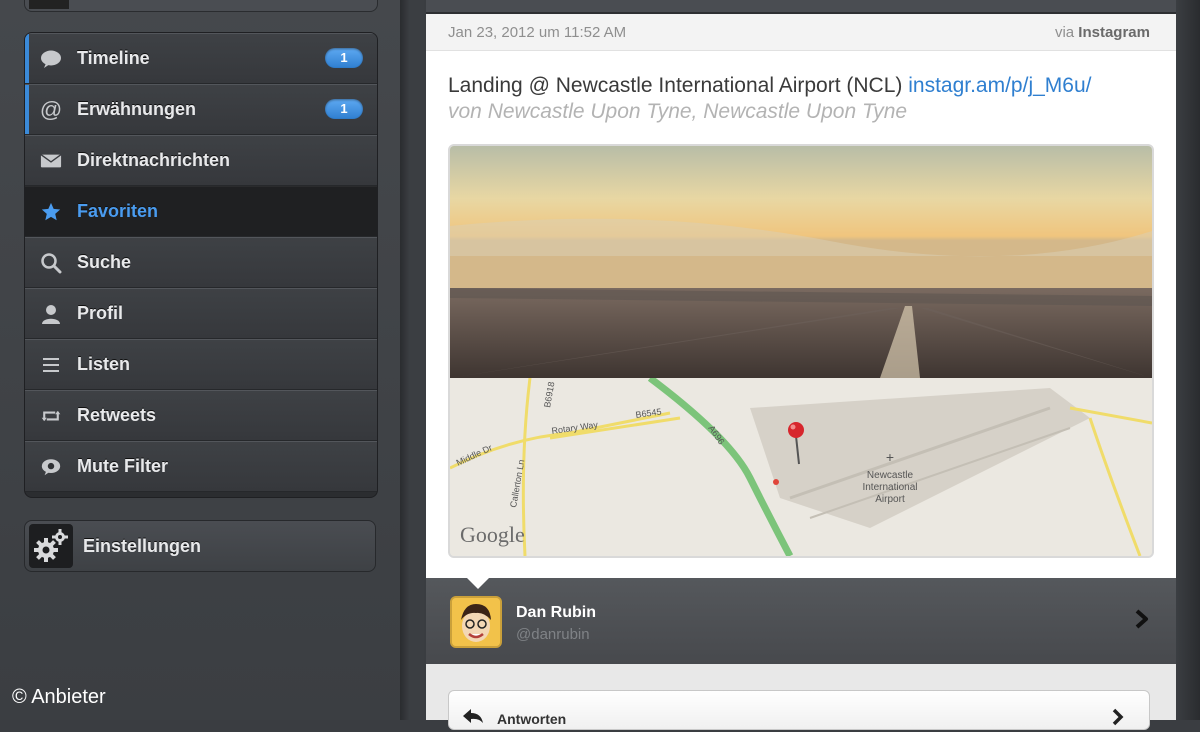 The height and width of the screenshot is (732, 1200). Describe the element at coordinates (51, 365) in the screenshot. I see `list-icon` at that location.